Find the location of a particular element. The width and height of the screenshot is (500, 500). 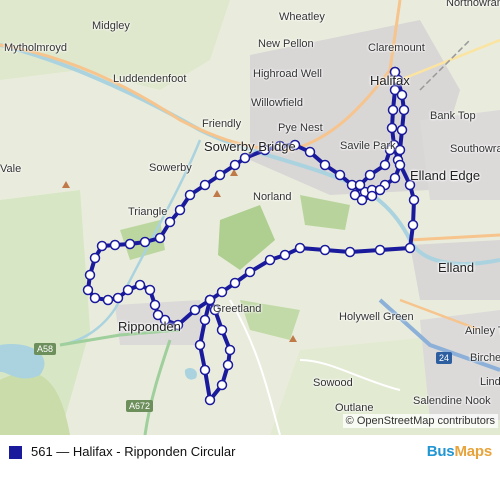

place-claremount: Claremount is located at coordinates (396, 48).